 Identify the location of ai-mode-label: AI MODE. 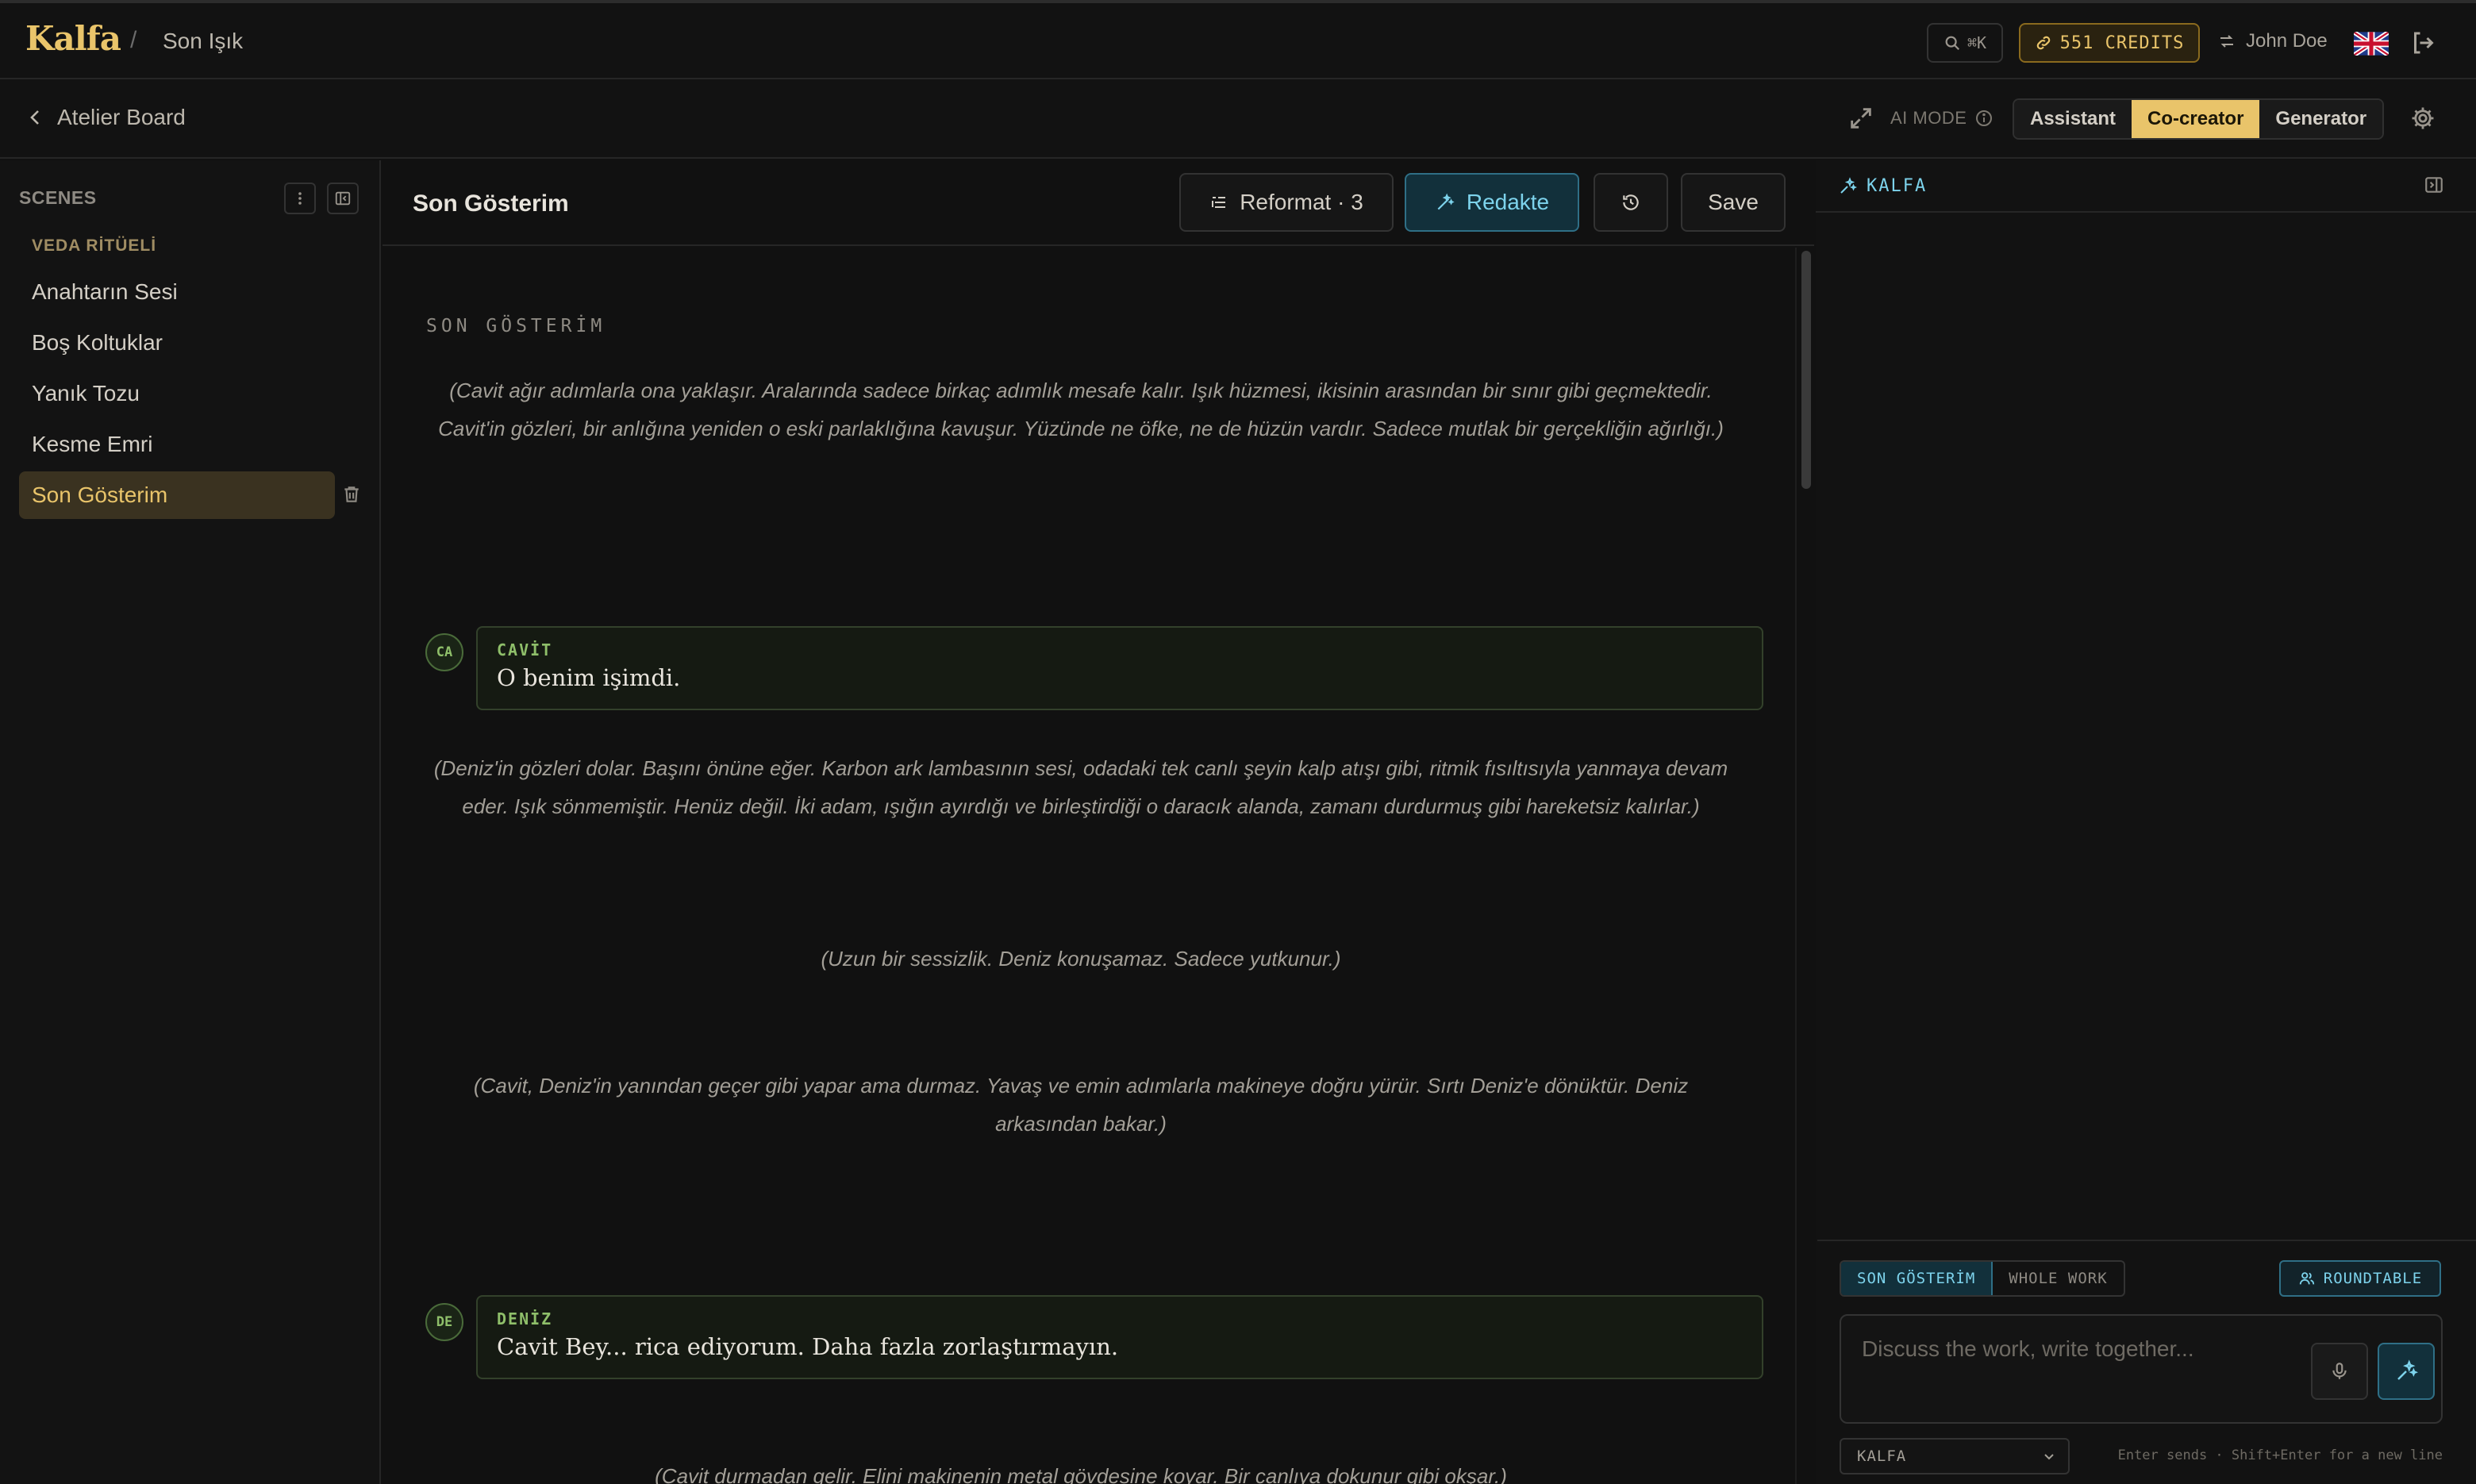
(1941, 118).